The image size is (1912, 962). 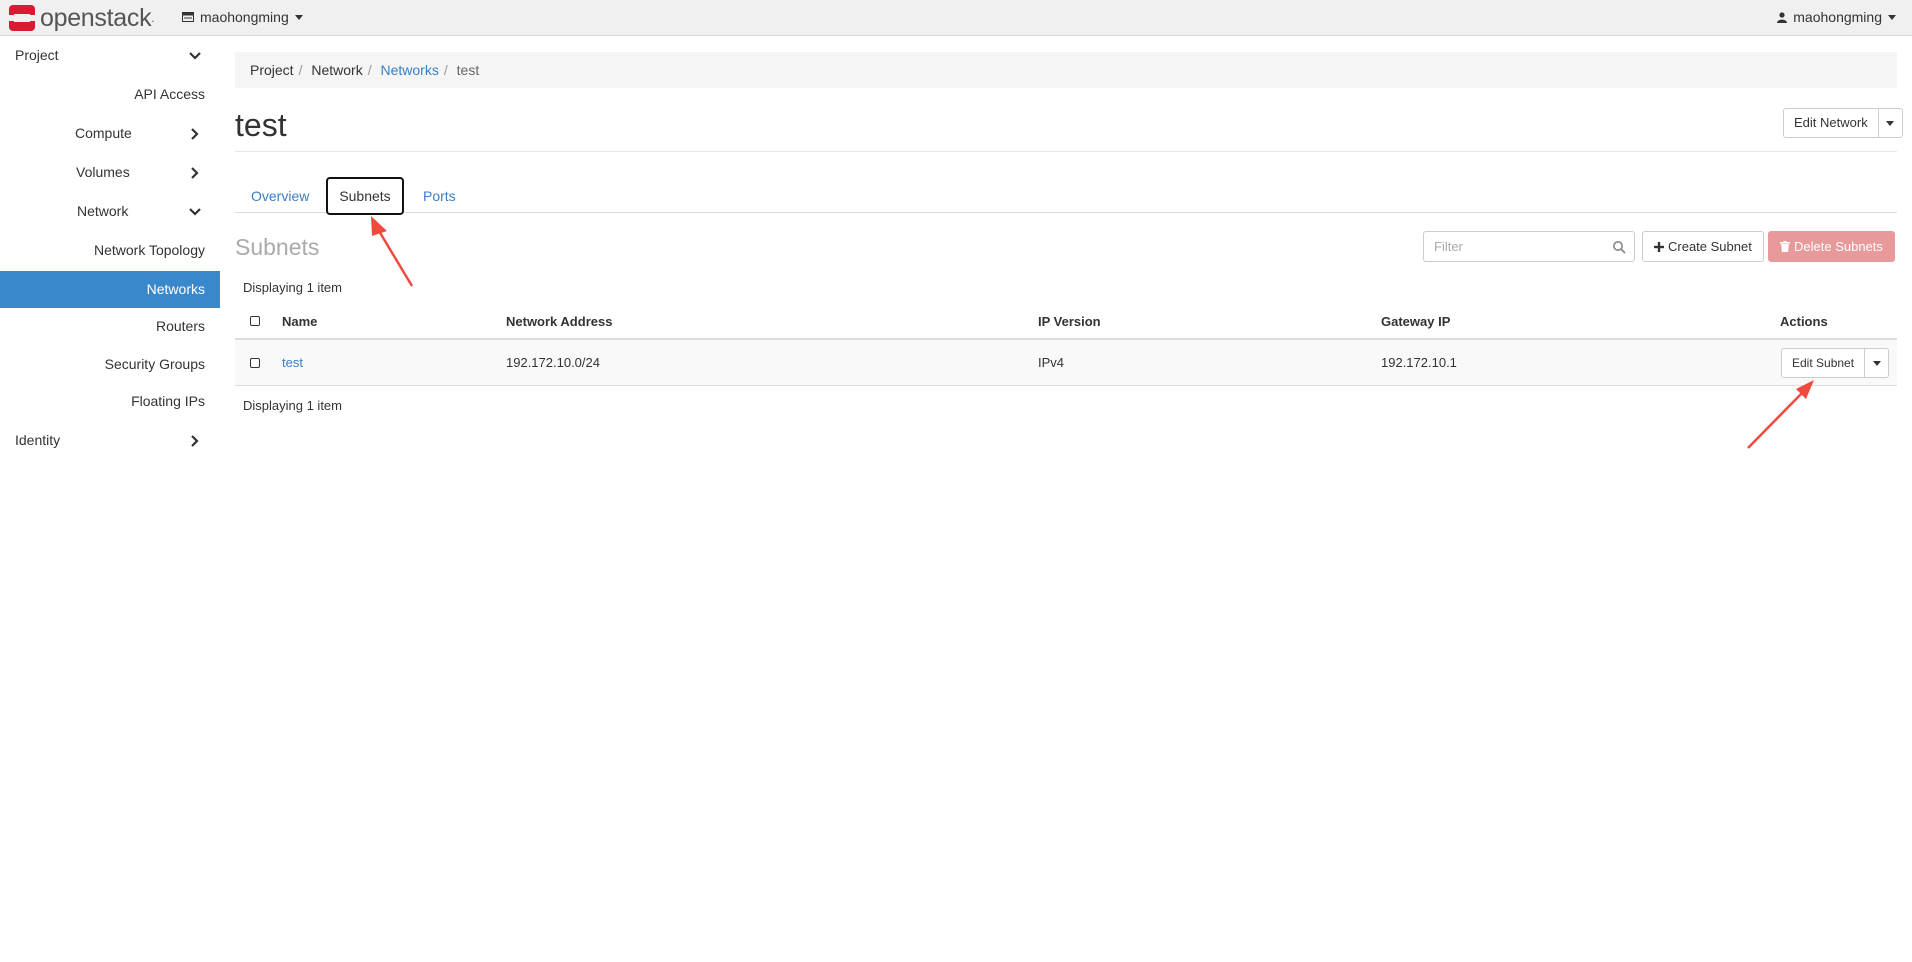 What do you see at coordinates (1659, 246) in the screenshot?
I see `plus-icon` at bounding box center [1659, 246].